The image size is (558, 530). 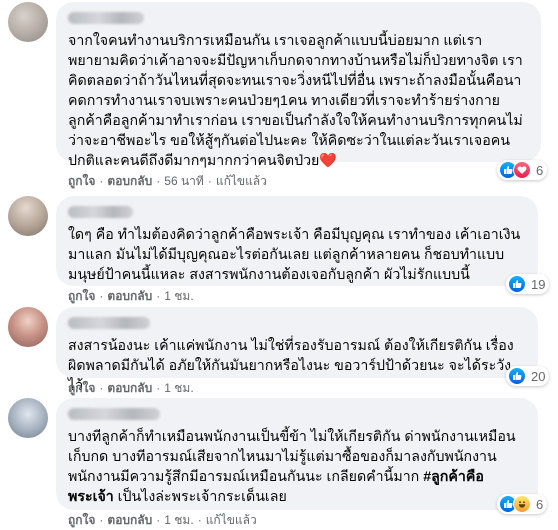 I want to click on timestamp: 56 นาที, so click(x=184, y=181).